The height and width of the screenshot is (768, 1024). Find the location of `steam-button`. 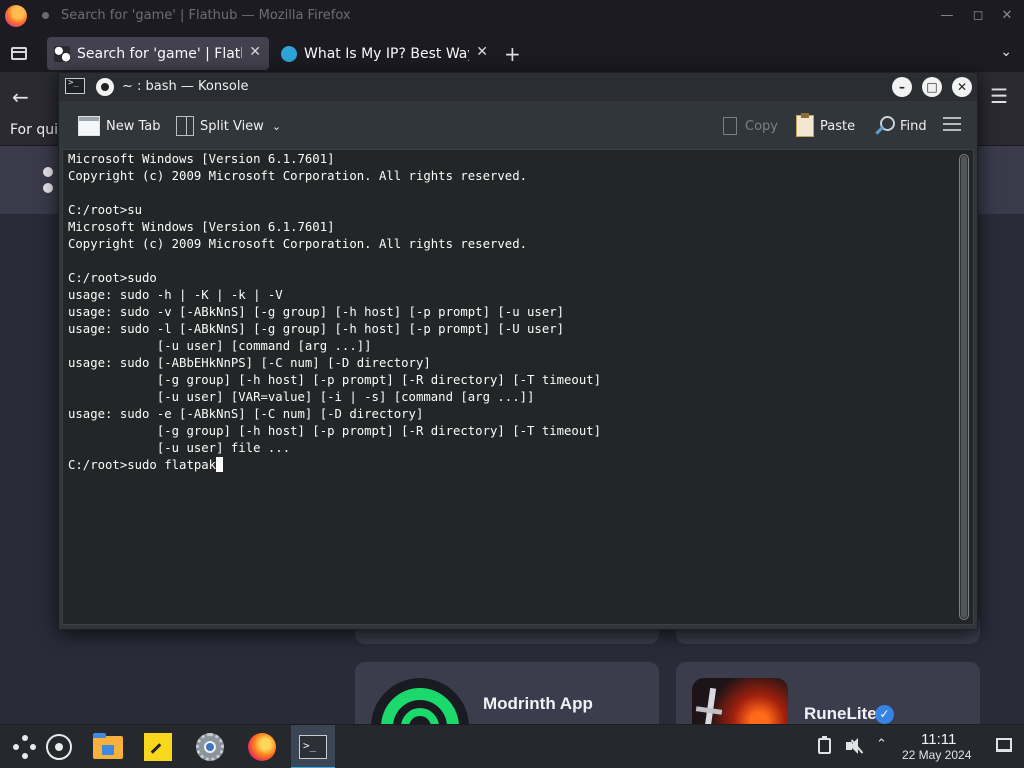

steam-button is located at coordinates (60, 746).